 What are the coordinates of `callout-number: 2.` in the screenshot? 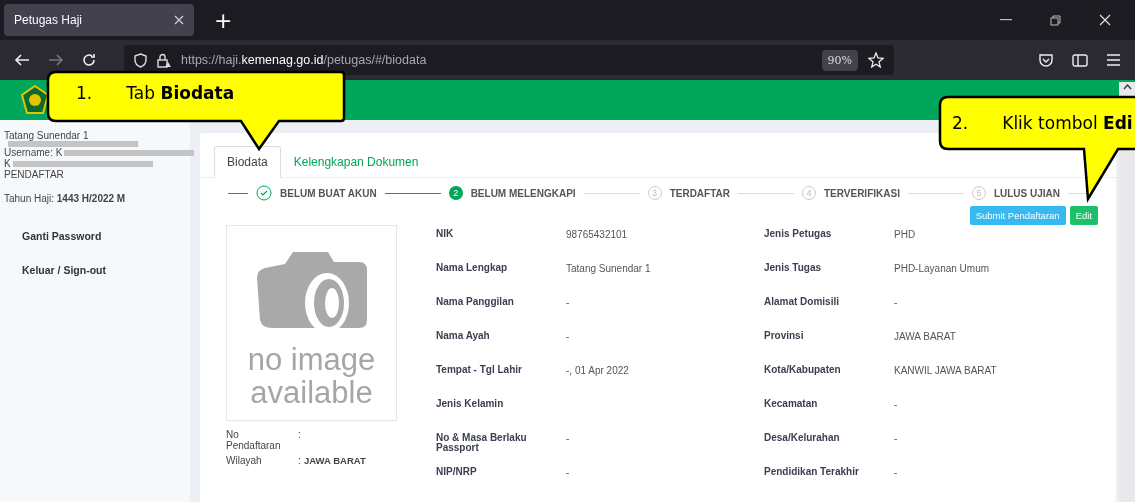 It's located at (960, 123).